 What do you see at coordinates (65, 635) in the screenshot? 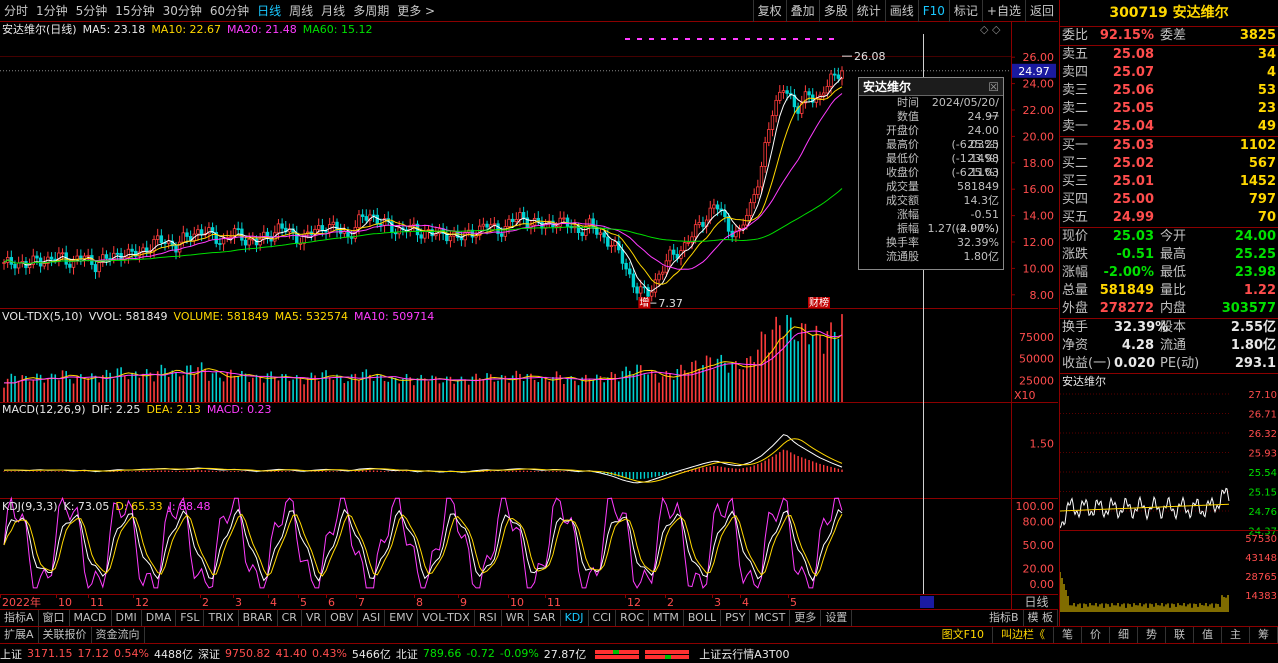
I see `ext-tab: 关联报价` at bounding box center [65, 635].